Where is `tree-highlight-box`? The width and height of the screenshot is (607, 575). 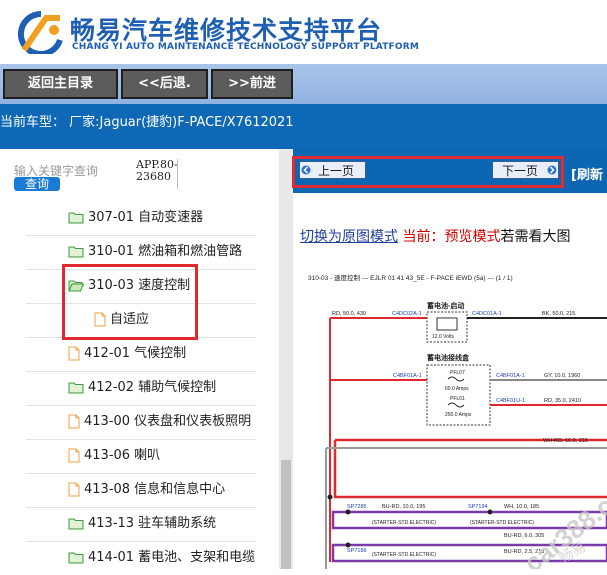
tree-highlight-box is located at coordinates (130, 302).